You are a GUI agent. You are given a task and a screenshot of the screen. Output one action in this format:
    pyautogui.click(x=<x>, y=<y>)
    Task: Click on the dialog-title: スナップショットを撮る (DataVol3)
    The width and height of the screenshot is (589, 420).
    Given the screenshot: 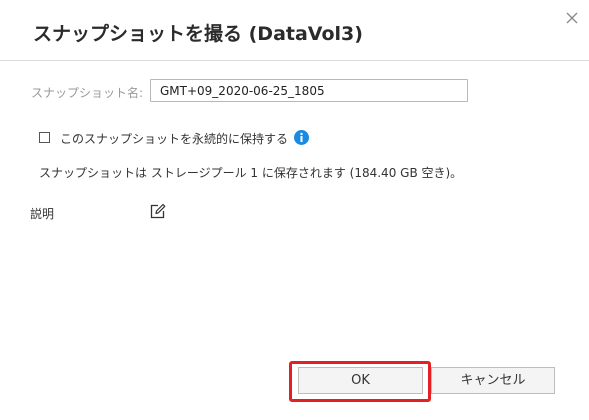 What is the action you would take?
    pyautogui.click(x=198, y=34)
    